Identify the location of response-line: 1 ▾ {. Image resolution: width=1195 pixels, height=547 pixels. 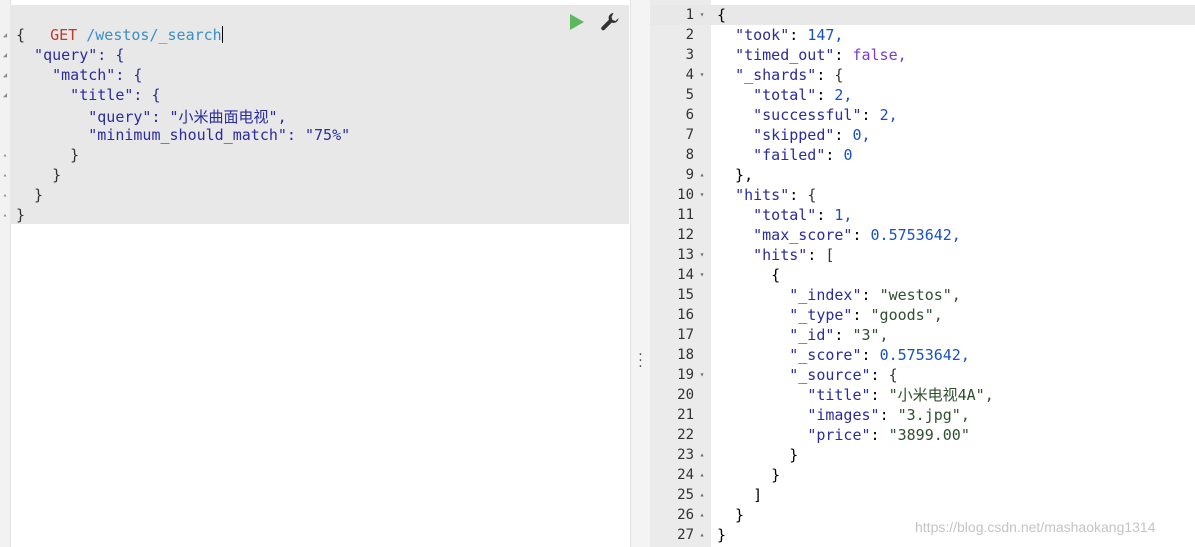
(922, 15).